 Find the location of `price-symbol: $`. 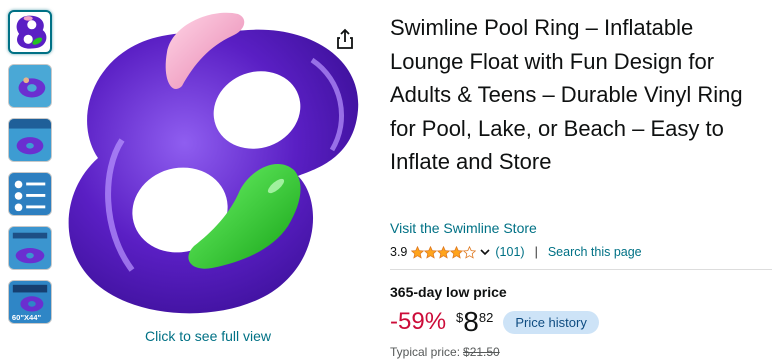

price-symbol: $ is located at coordinates (460, 317).